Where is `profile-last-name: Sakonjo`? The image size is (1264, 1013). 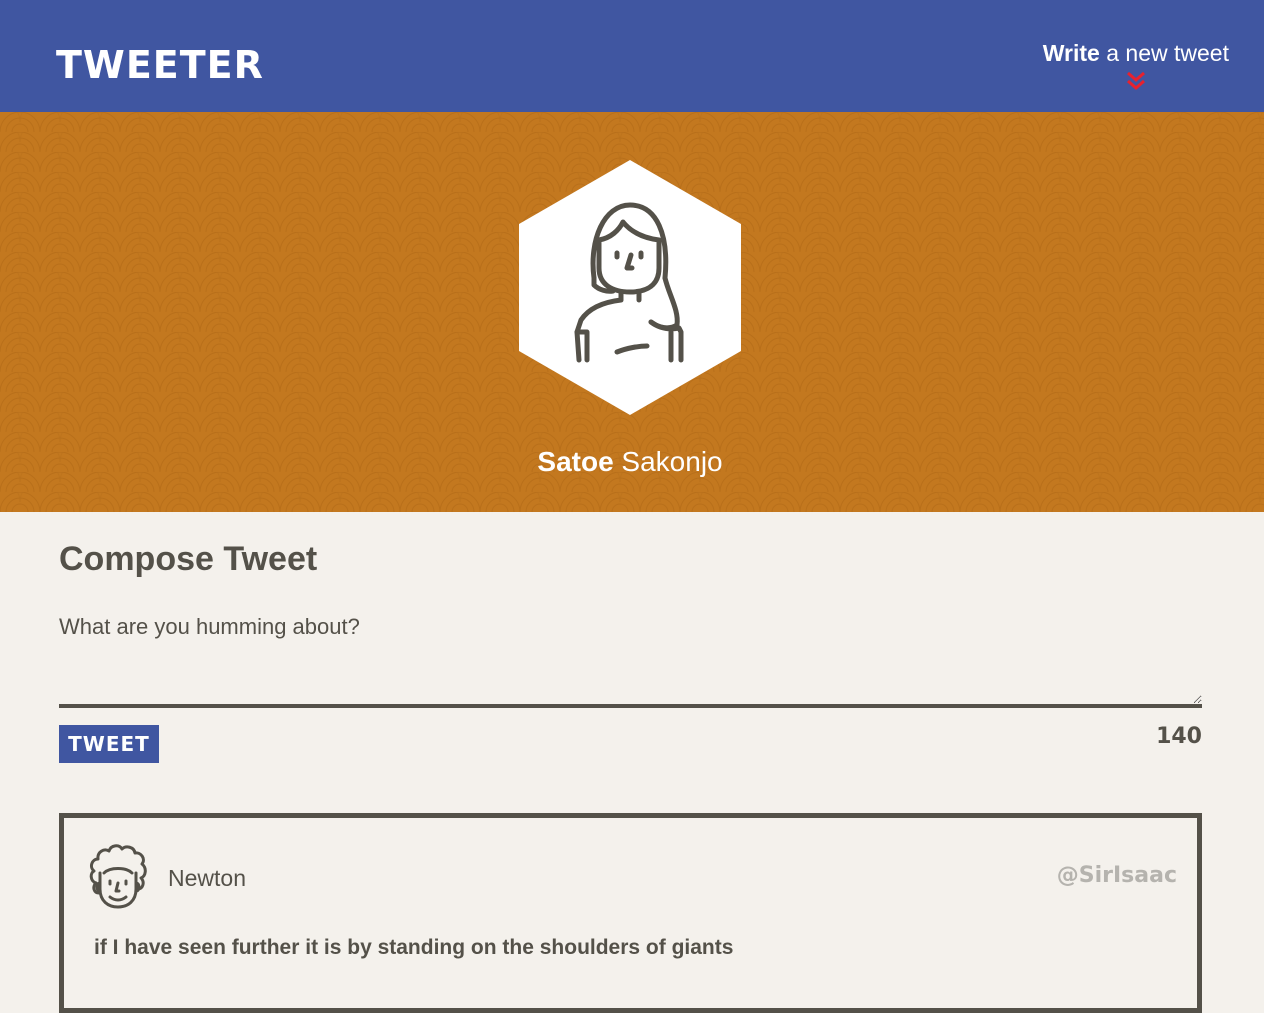
profile-last-name: Sakonjo is located at coordinates (668, 461).